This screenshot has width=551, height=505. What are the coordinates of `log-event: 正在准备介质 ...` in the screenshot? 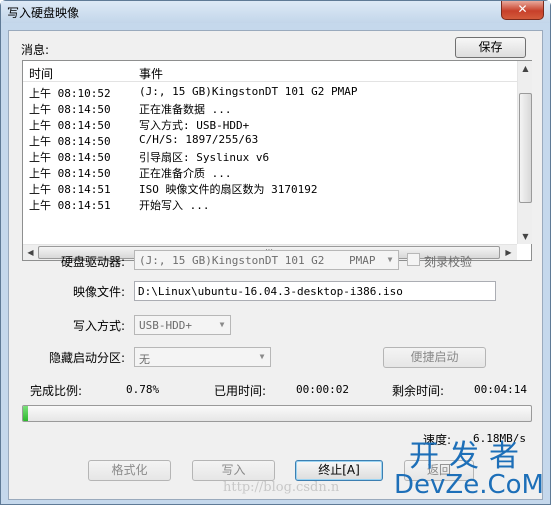 It's located at (185, 173).